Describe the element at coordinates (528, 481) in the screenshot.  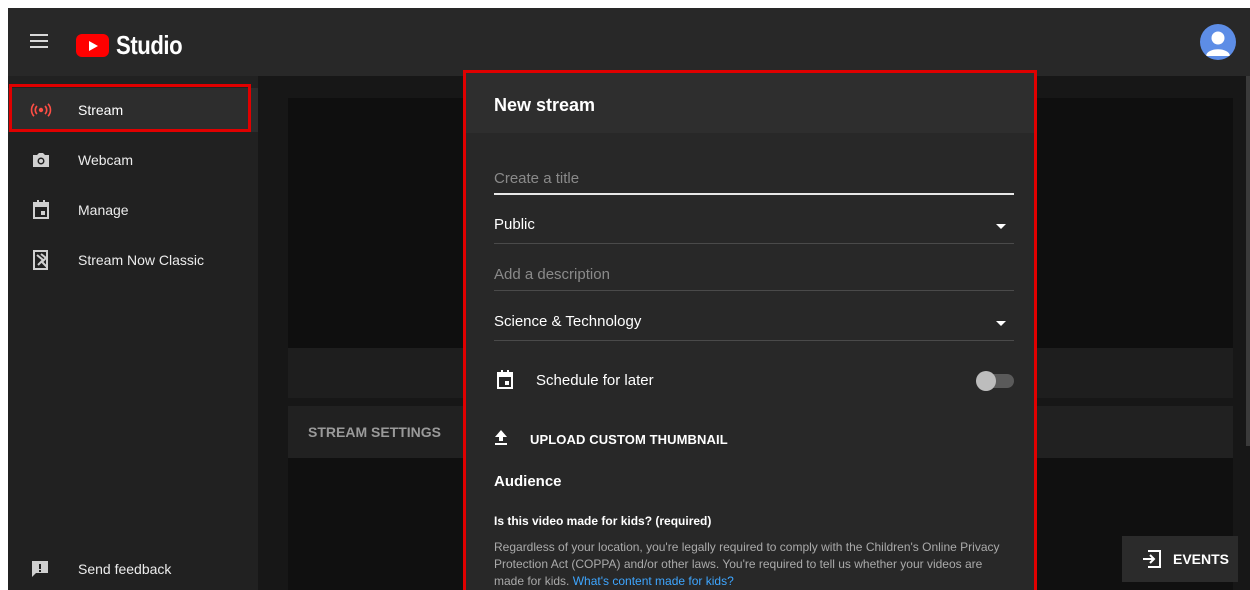
I see `audience-heading: Audience` at that location.